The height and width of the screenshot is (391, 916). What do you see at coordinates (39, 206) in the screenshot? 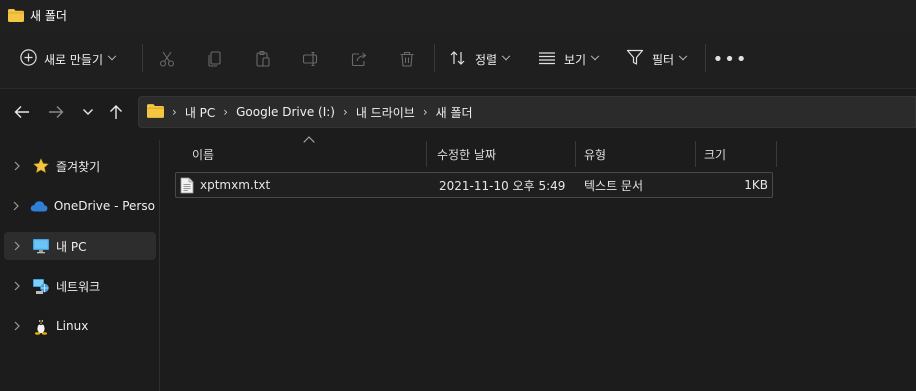
I see `cloud-icon` at bounding box center [39, 206].